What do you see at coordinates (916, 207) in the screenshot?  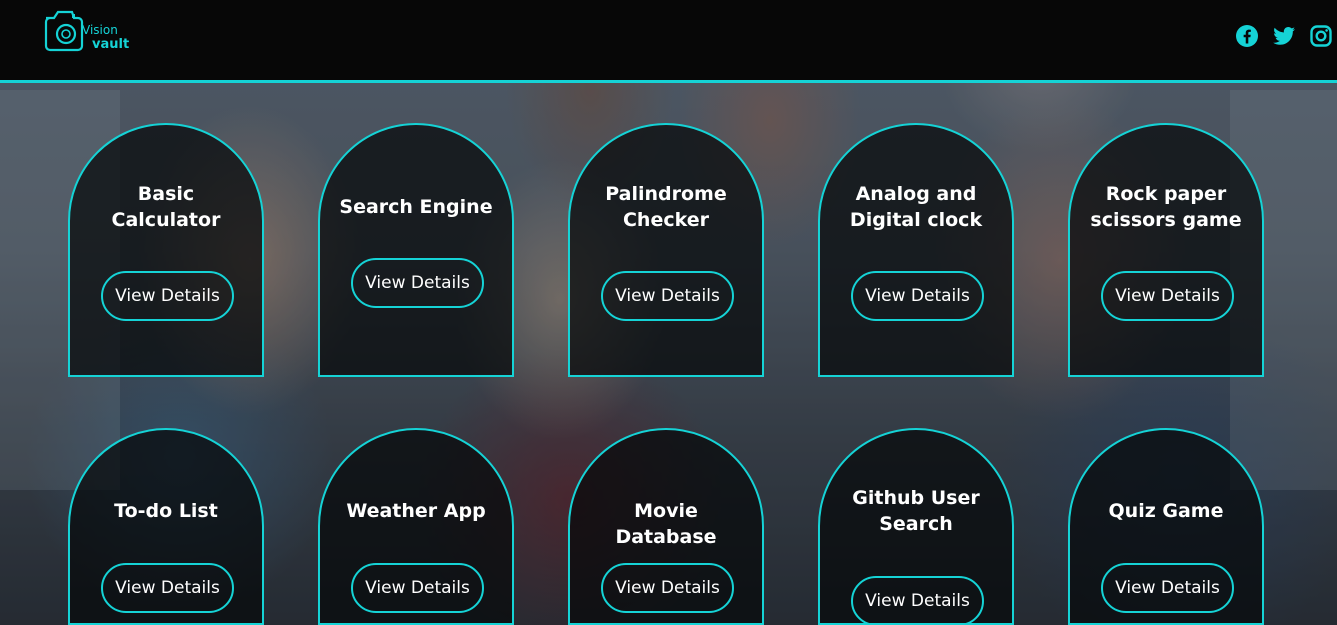 I see `card-title: Analog and Digital clock` at bounding box center [916, 207].